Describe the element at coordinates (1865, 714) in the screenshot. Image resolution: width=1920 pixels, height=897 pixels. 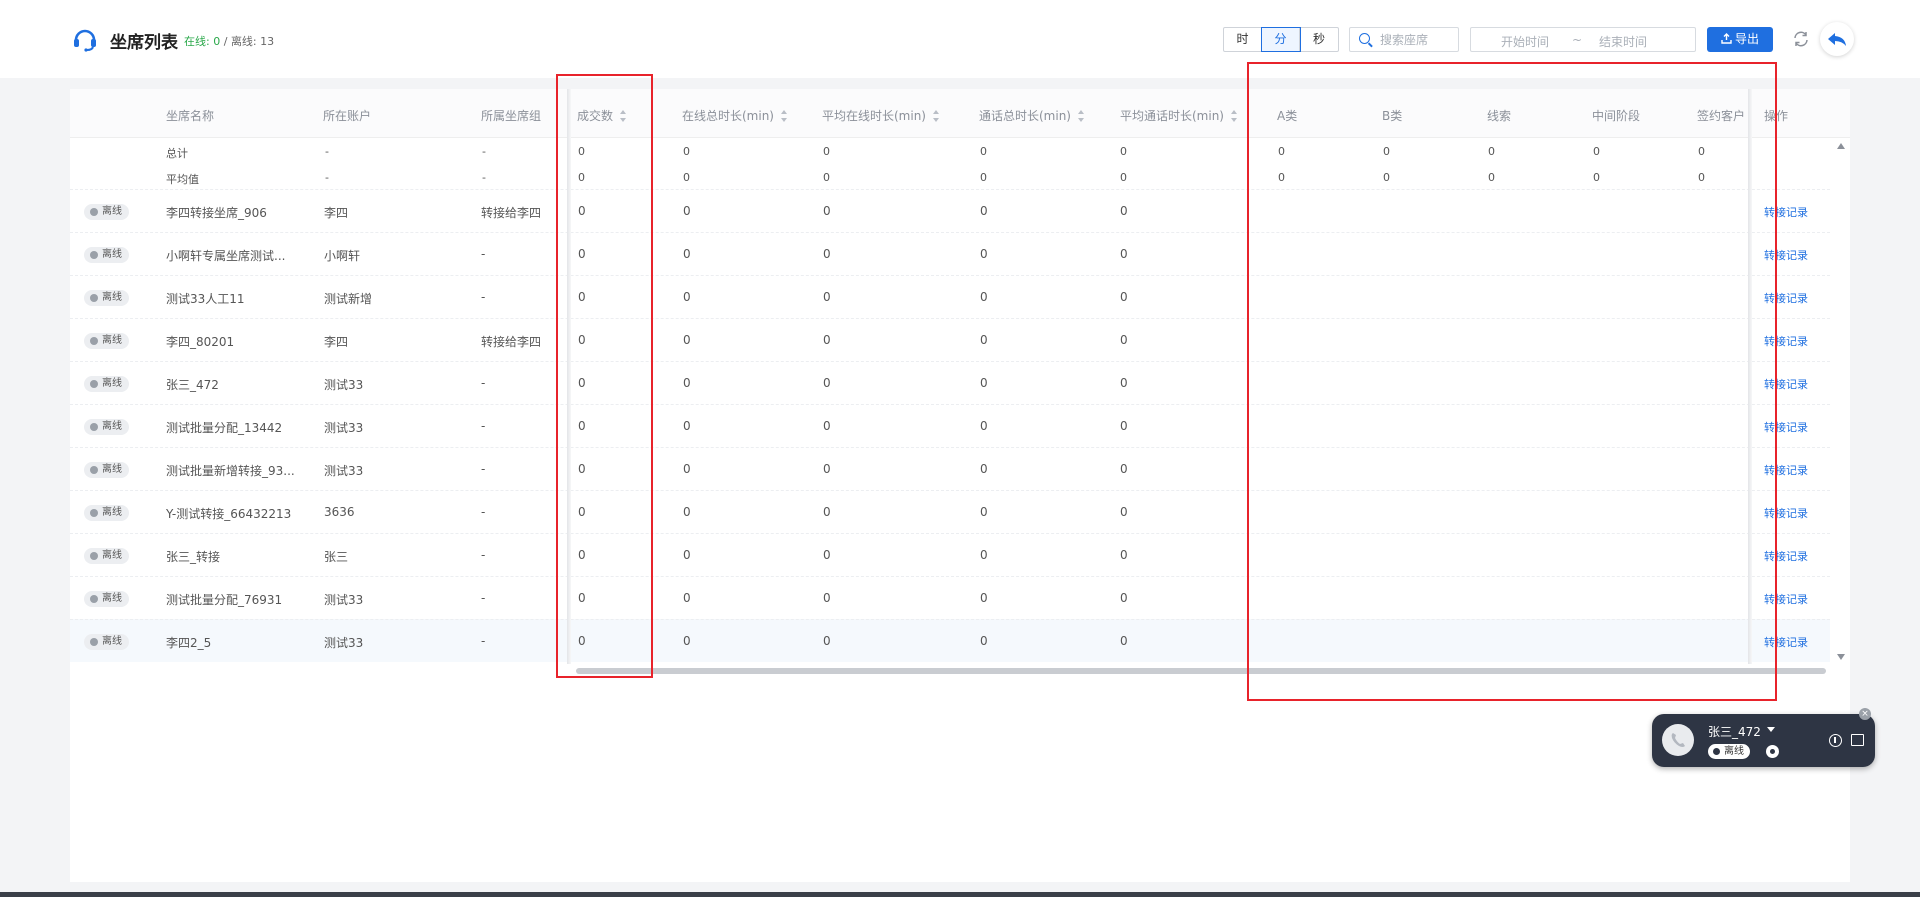
I see `close-icon: ×` at that location.